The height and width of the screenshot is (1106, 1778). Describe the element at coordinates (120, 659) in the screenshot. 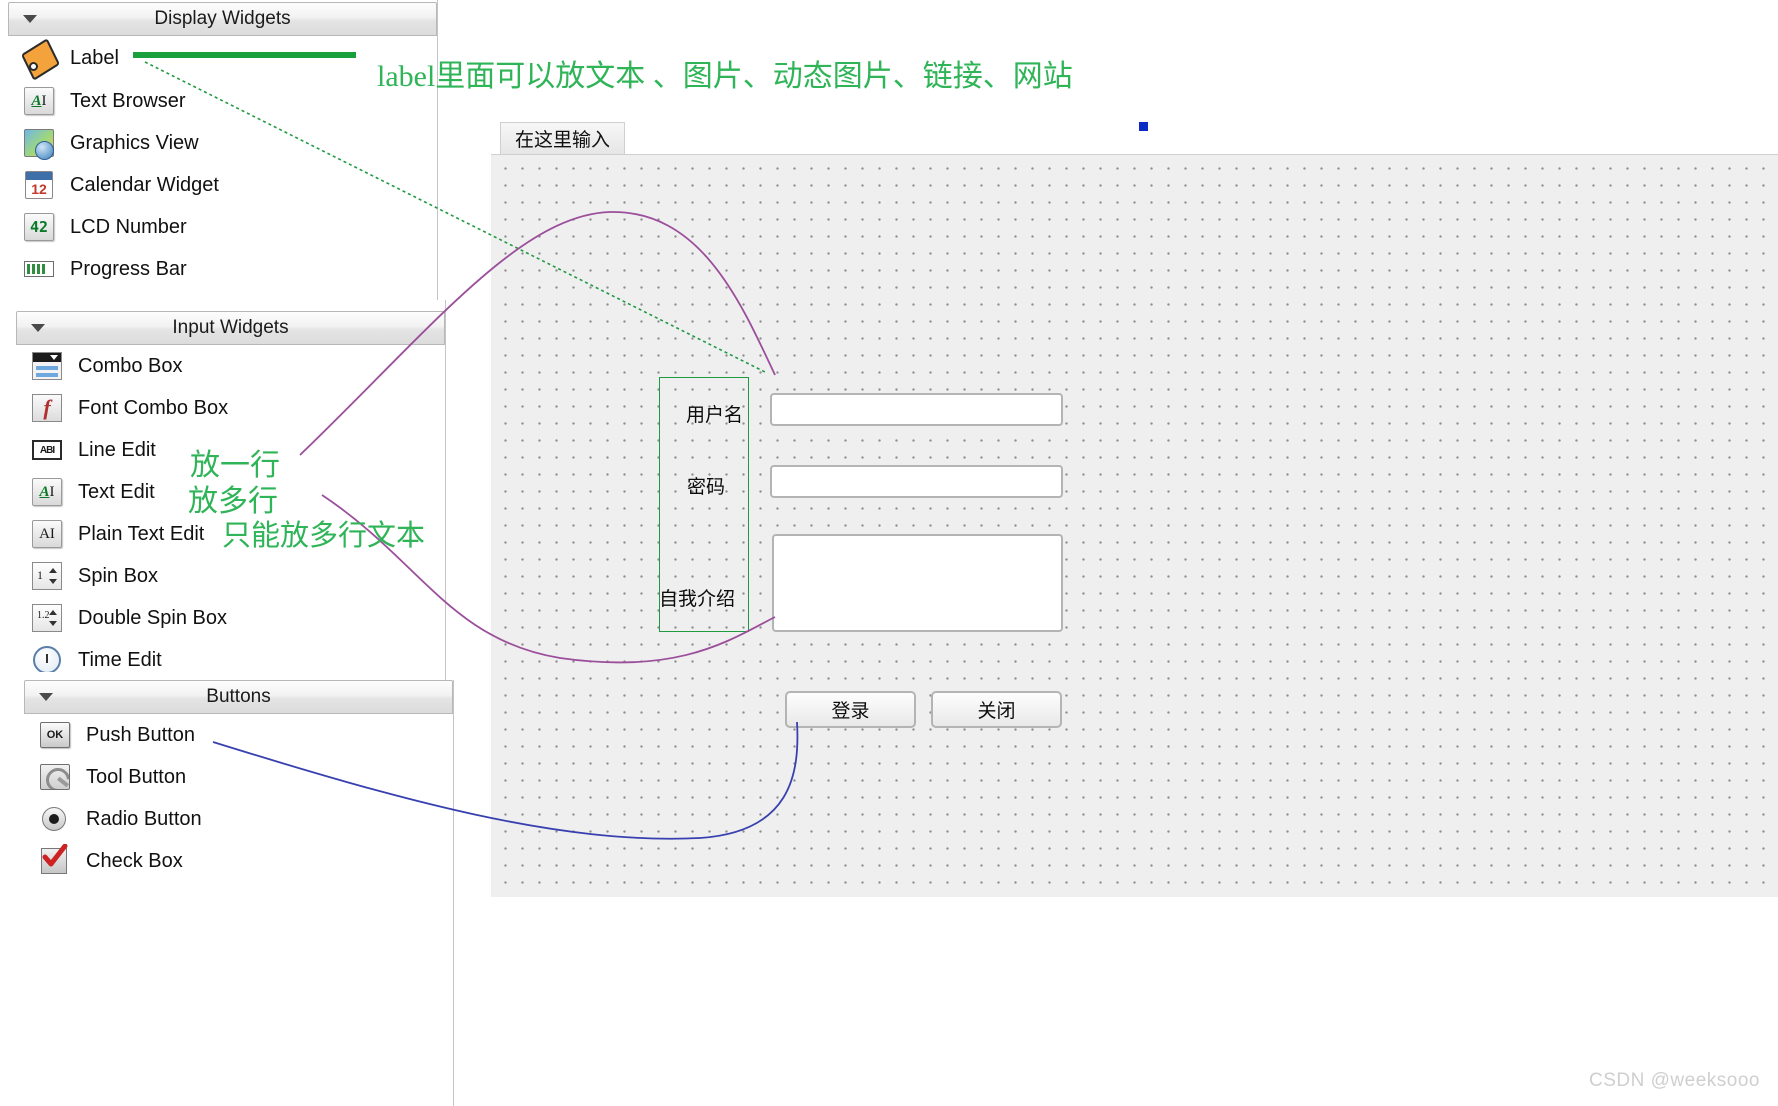

I see `widget-item-label-text: Time Edit` at that location.